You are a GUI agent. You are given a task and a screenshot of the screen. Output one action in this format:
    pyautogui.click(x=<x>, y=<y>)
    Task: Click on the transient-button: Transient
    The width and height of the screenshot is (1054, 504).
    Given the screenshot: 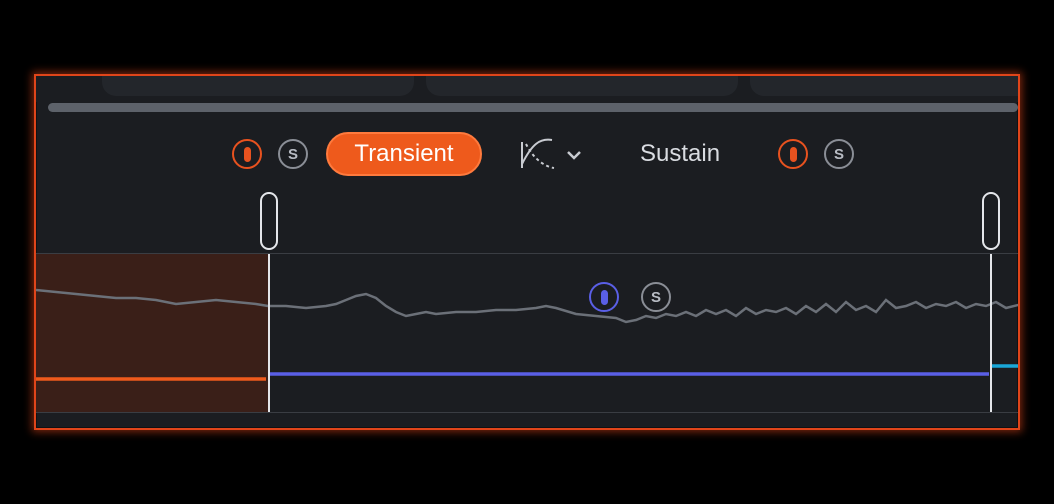 What is the action you would take?
    pyautogui.click(x=404, y=154)
    